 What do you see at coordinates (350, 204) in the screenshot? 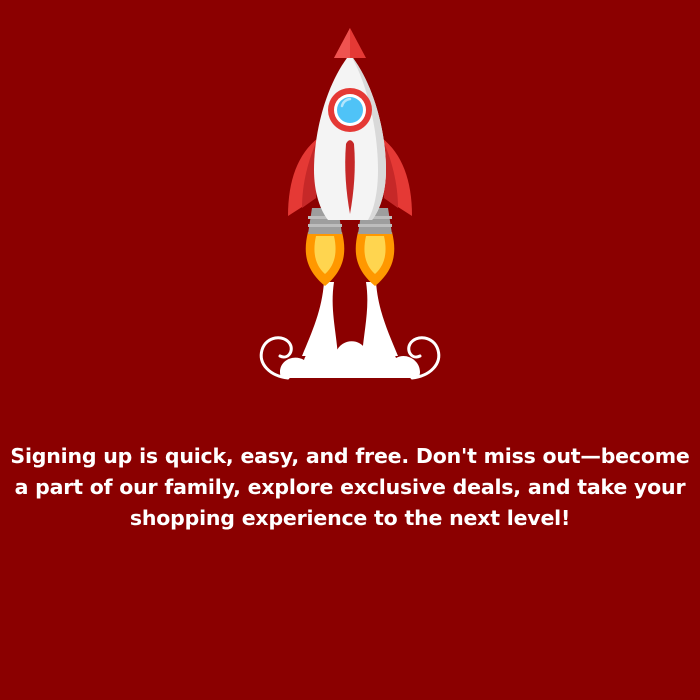
I see `rocket-launch-icon` at bounding box center [350, 204].